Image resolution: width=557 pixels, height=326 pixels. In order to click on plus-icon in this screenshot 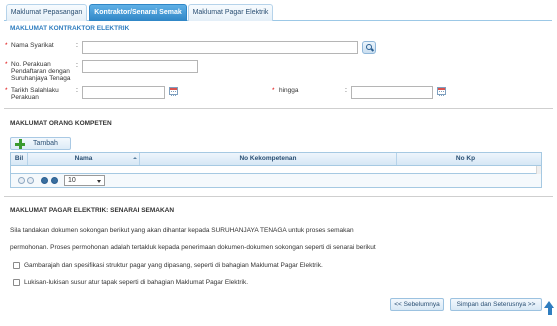, I will do `click(20, 144)`.